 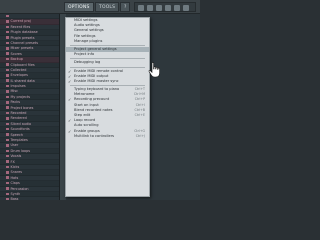 What do you see at coordinates (16, 156) in the screenshot?
I see `browser-item-label: Vocals` at bounding box center [16, 156].